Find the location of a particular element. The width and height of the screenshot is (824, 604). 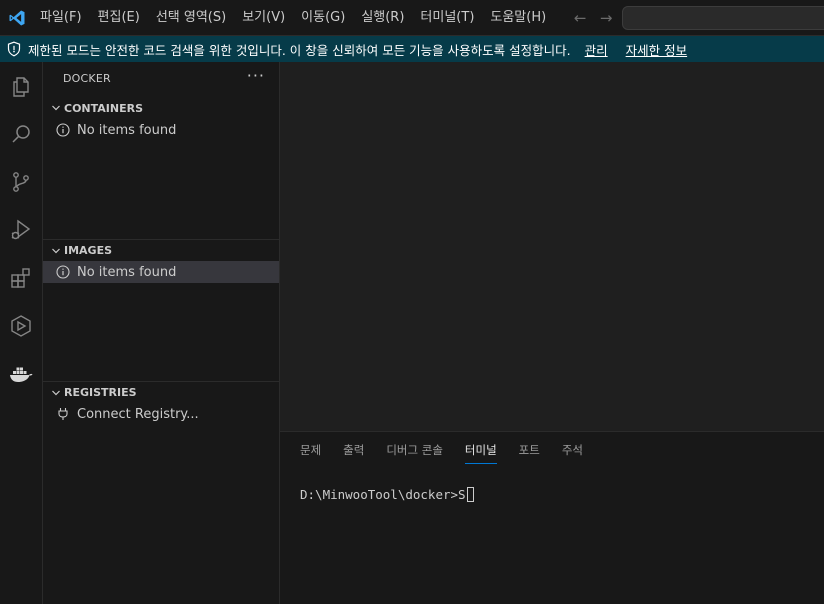

search-icon is located at coordinates (21, 134).